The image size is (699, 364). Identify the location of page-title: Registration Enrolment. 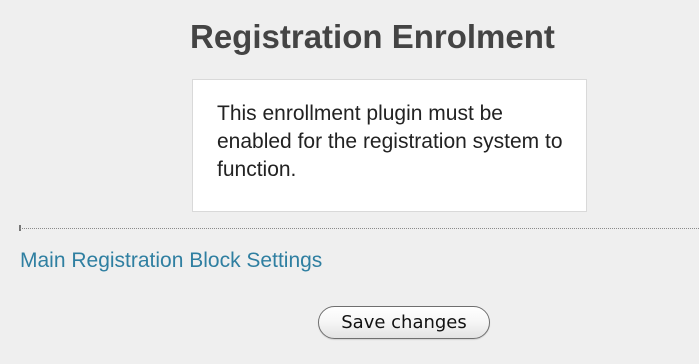
(372, 36).